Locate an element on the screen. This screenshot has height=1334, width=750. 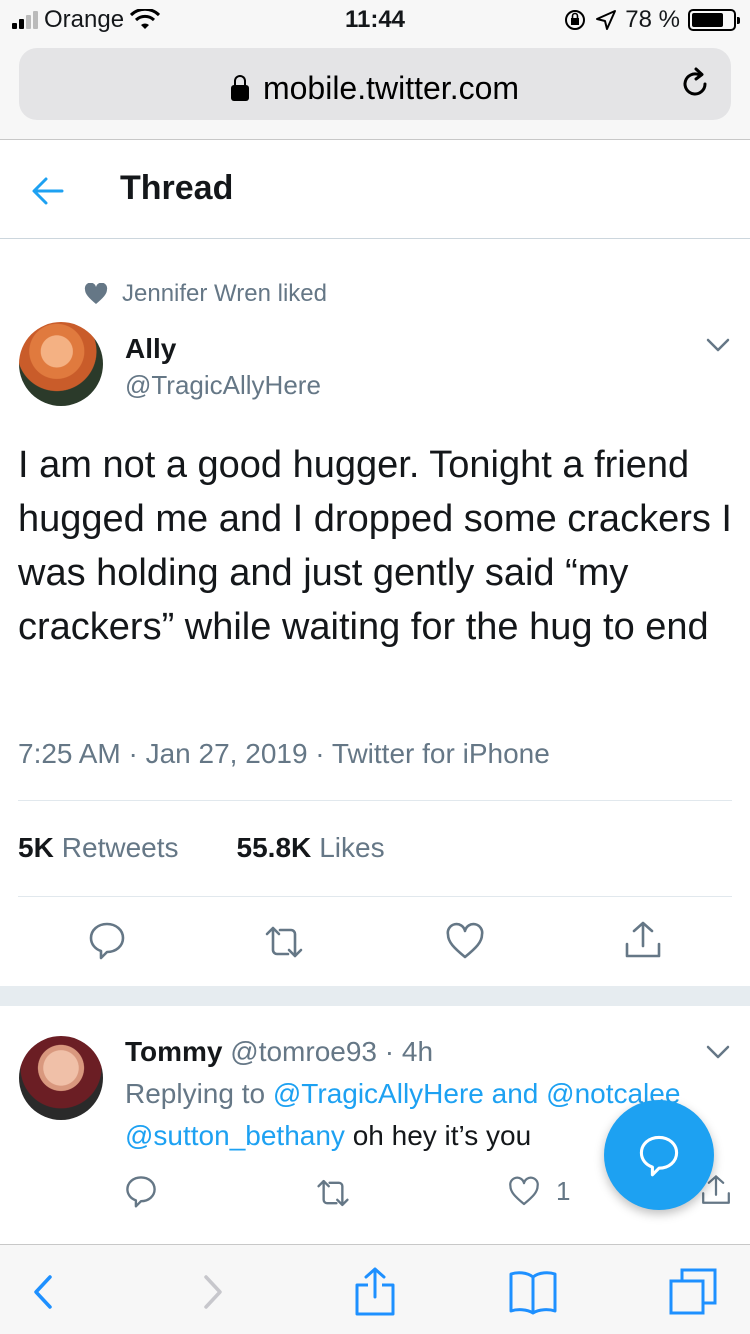
liked-by-text: Jennifer Wren liked is located at coordinates (224, 293).